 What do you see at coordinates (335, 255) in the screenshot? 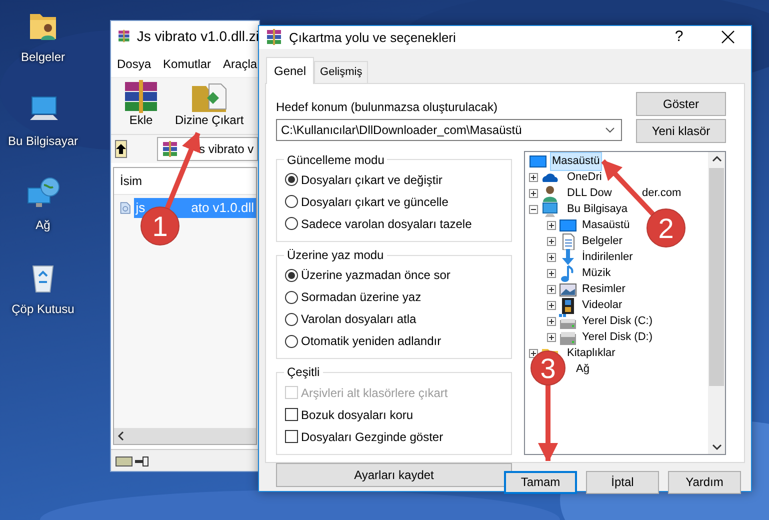
I see `group-title: Üzerine yaz modu` at bounding box center [335, 255].